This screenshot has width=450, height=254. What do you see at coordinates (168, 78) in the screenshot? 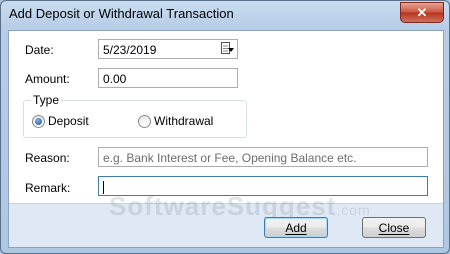
I see `amount-field: 0.00` at bounding box center [168, 78].